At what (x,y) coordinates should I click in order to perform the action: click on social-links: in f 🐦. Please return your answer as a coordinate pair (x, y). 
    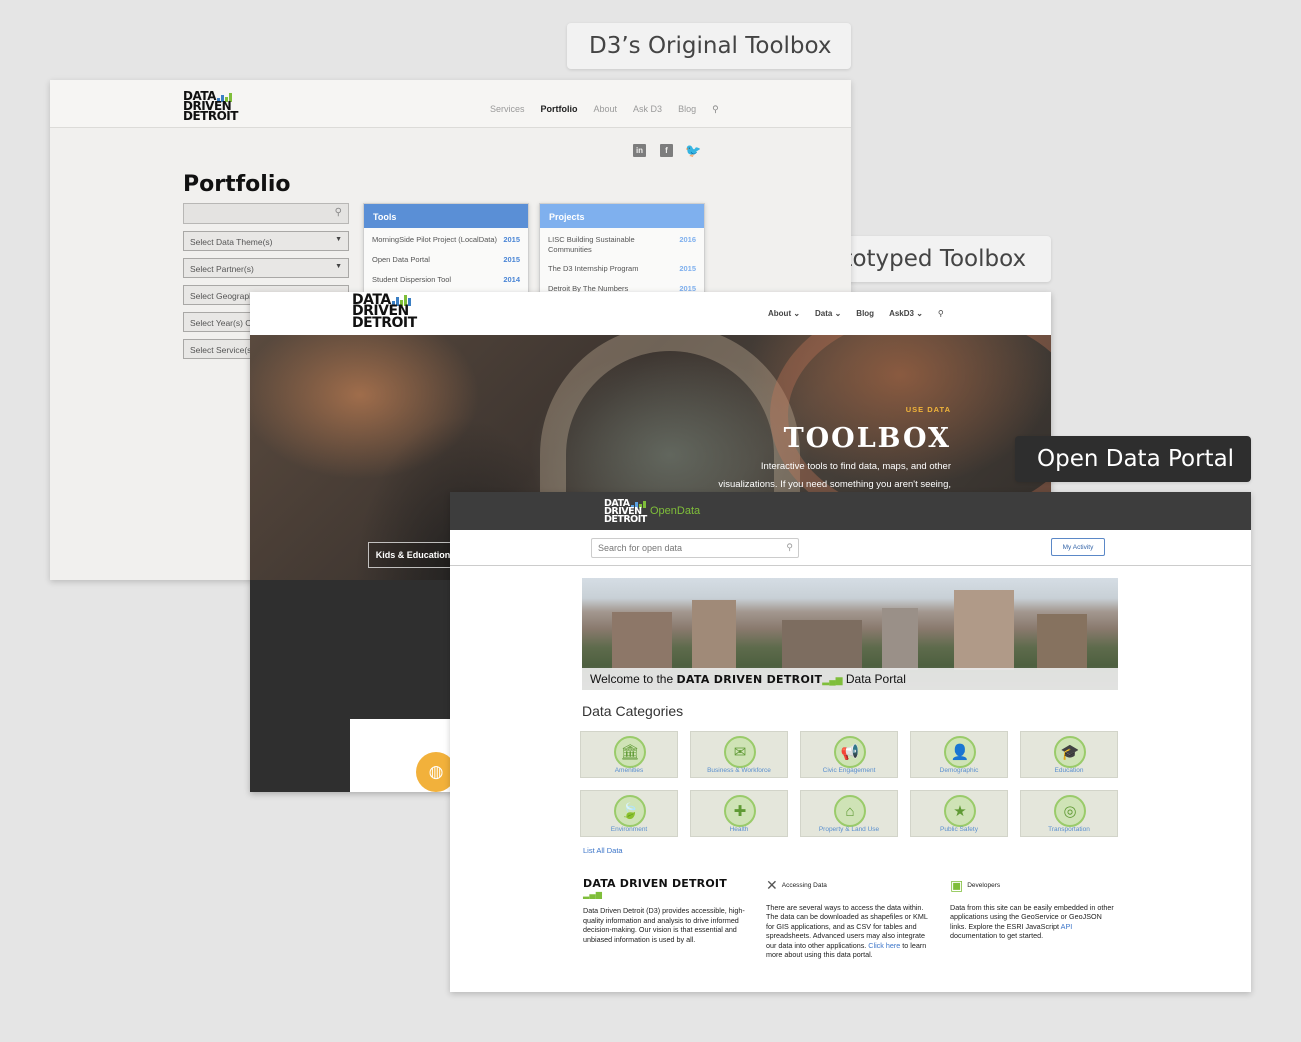
    Looking at the image, I should click on (667, 150).